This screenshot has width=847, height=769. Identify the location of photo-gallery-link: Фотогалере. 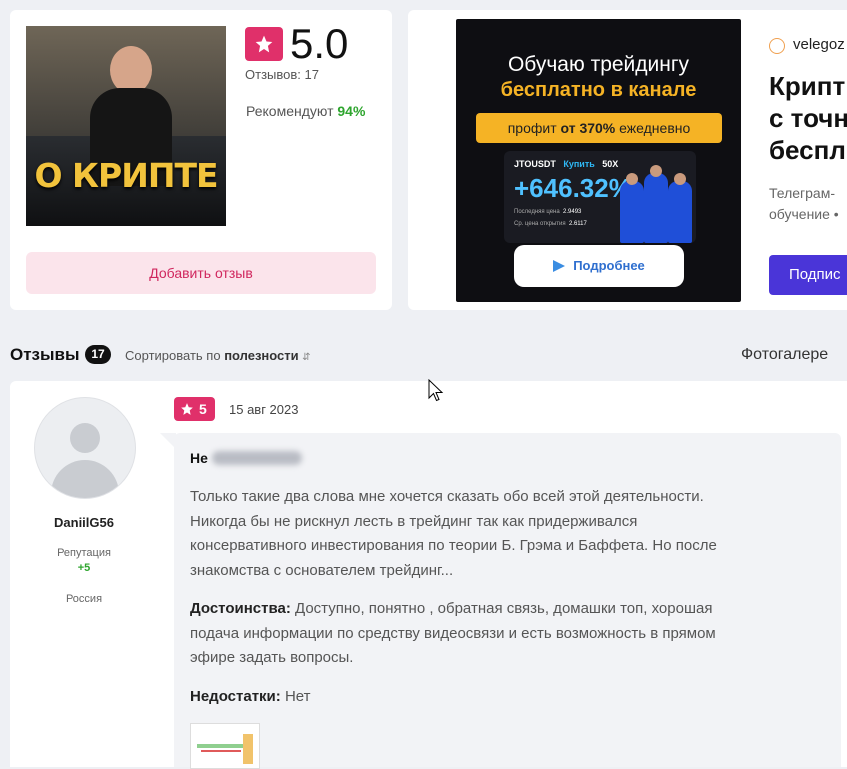
(784, 355).